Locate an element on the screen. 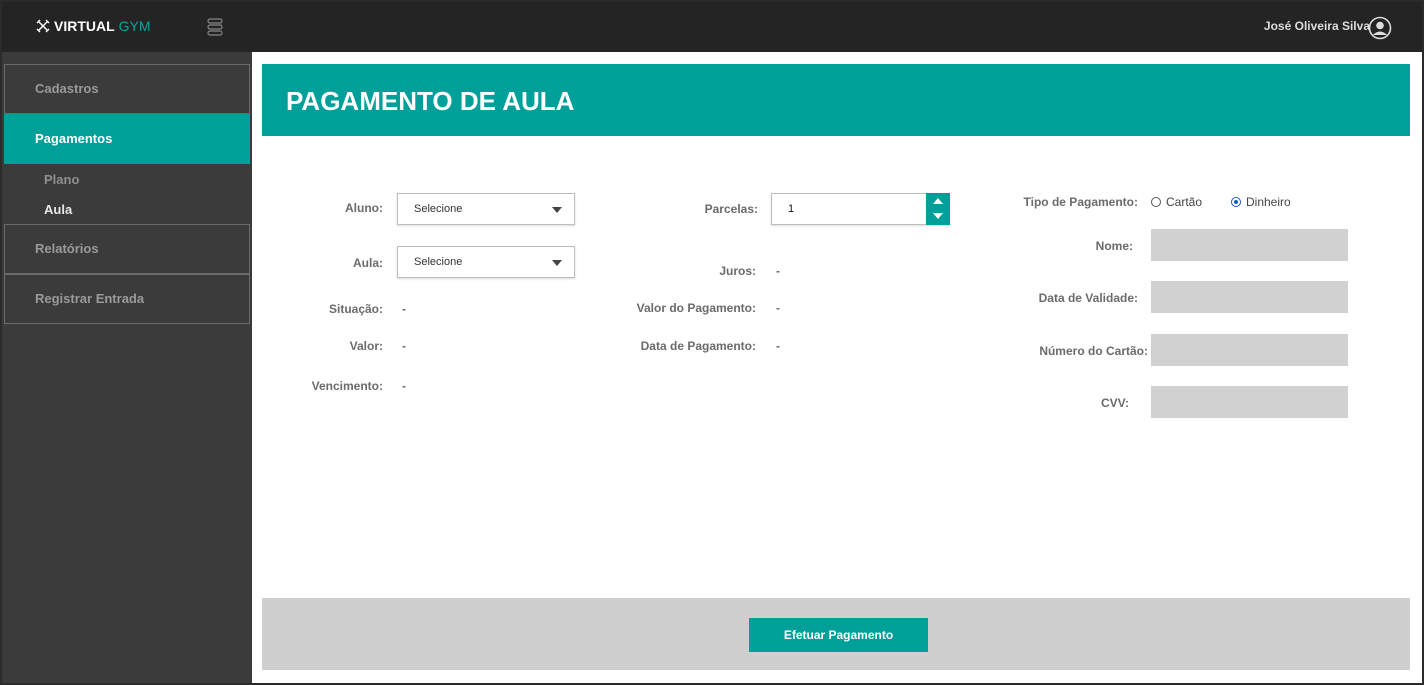 This screenshot has width=1424, height=685. sidebar-subitem-aula: Aula is located at coordinates (58, 209).